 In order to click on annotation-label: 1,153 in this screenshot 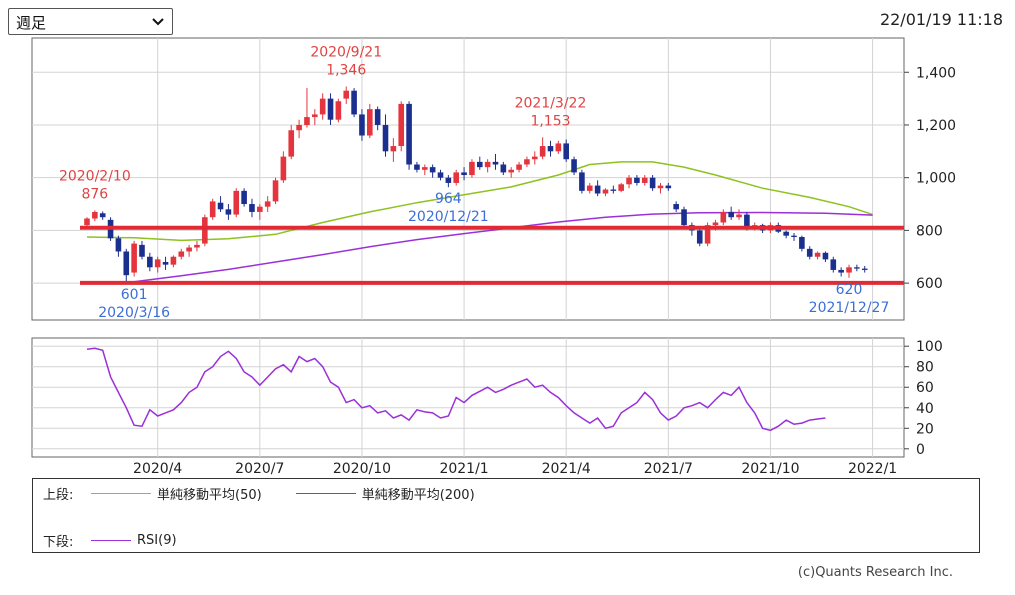, I will do `click(550, 121)`.